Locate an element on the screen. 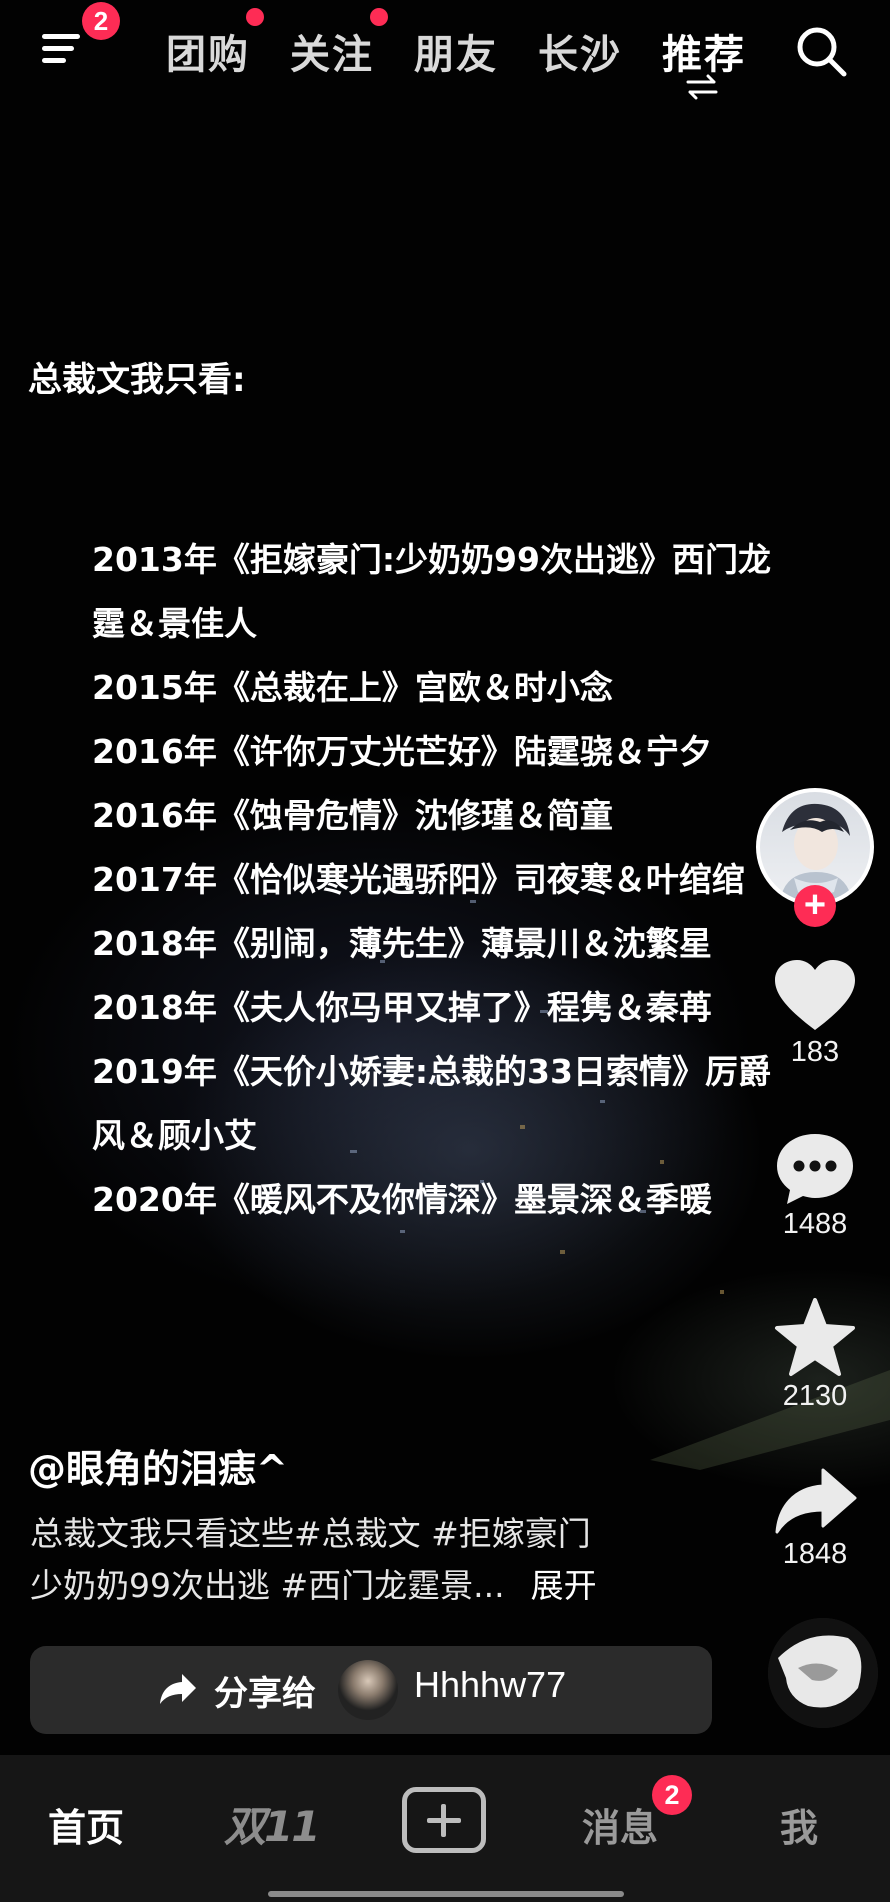  share-to-friend-bar: 分享给 Hhhhw77 is located at coordinates (371, 1690).